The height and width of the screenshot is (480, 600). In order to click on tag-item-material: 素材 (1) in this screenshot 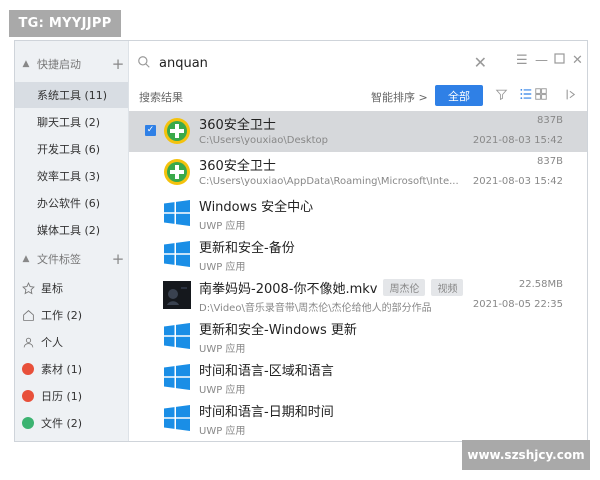, I will do `click(71, 369)`.